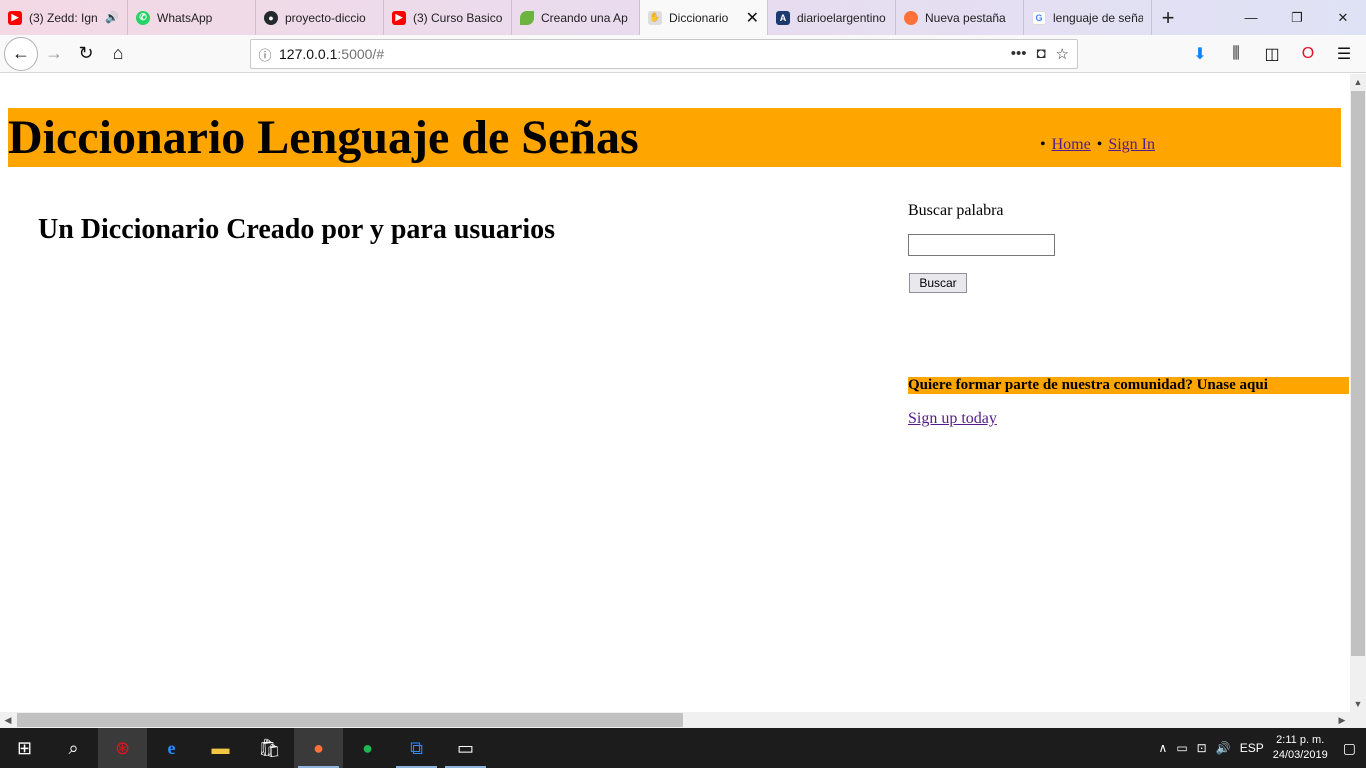 Image resolution: width=1366 pixels, height=768 pixels. Describe the element at coordinates (220, 748) in the screenshot. I see `file-explorer-icon: ▬` at that location.